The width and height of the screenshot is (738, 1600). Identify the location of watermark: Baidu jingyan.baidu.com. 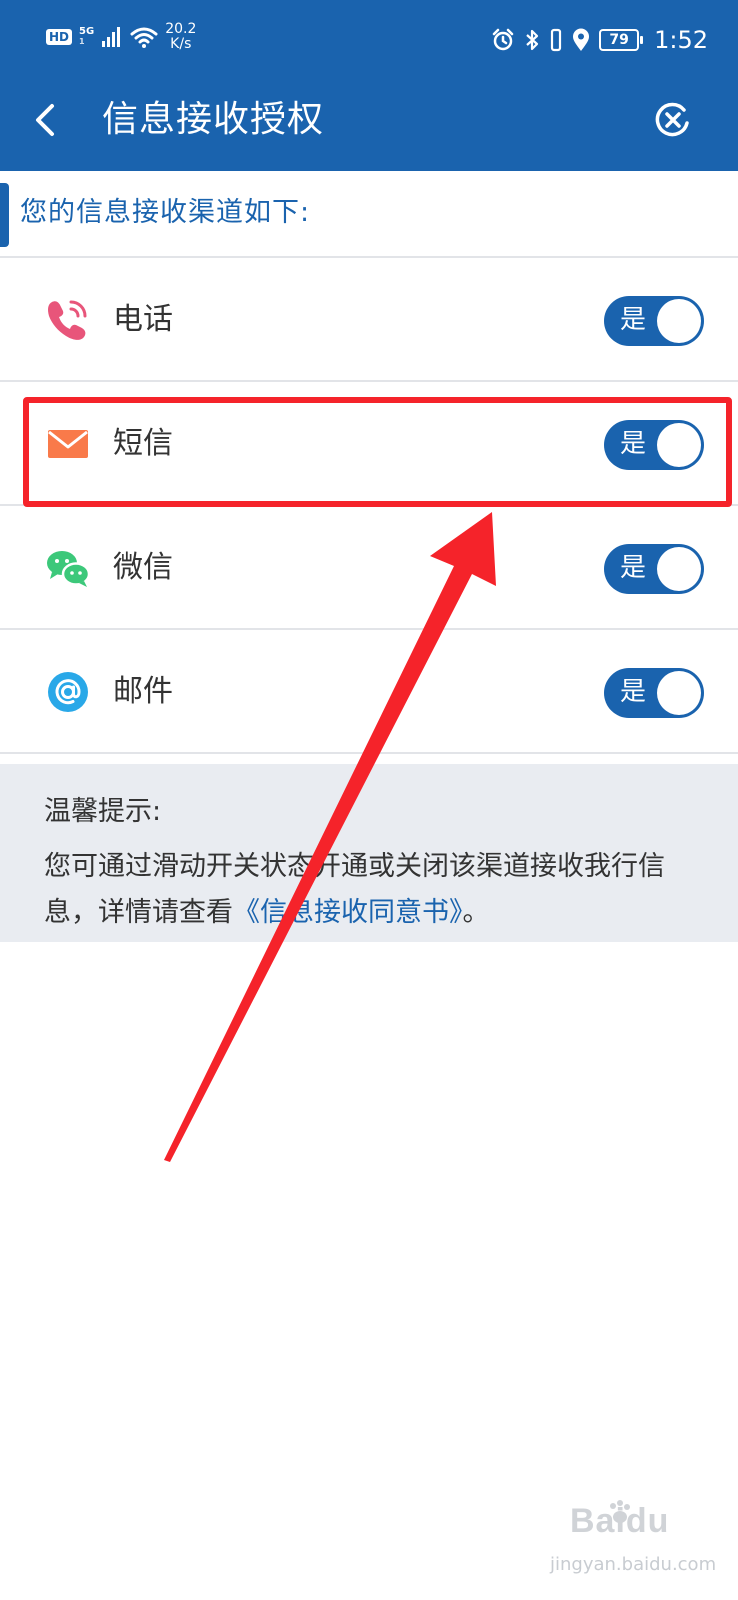
(633, 1541).